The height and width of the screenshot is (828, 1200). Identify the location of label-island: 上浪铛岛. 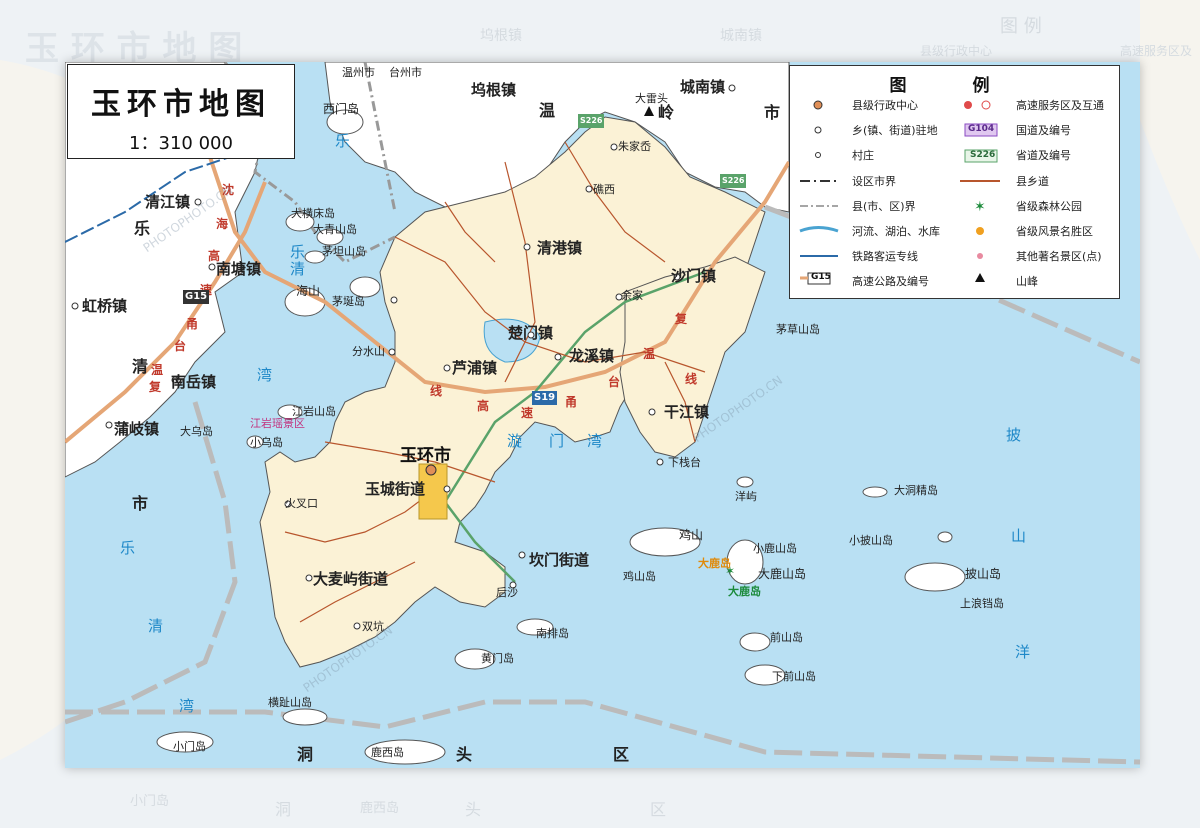
(982, 603).